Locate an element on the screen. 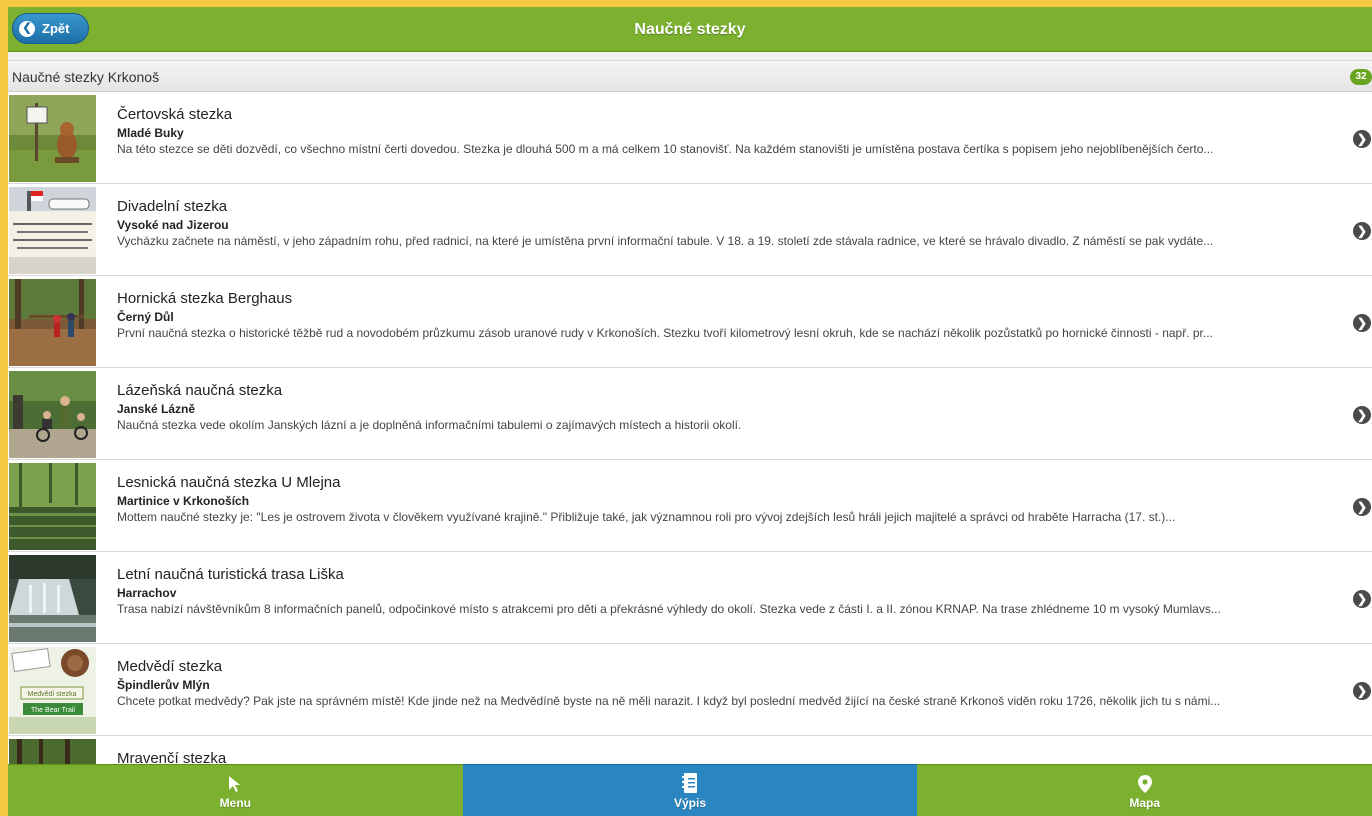 Image resolution: width=1372 pixels, height=816 pixels. back-button: ❮ Zpět is located at coordinates (50, 28).